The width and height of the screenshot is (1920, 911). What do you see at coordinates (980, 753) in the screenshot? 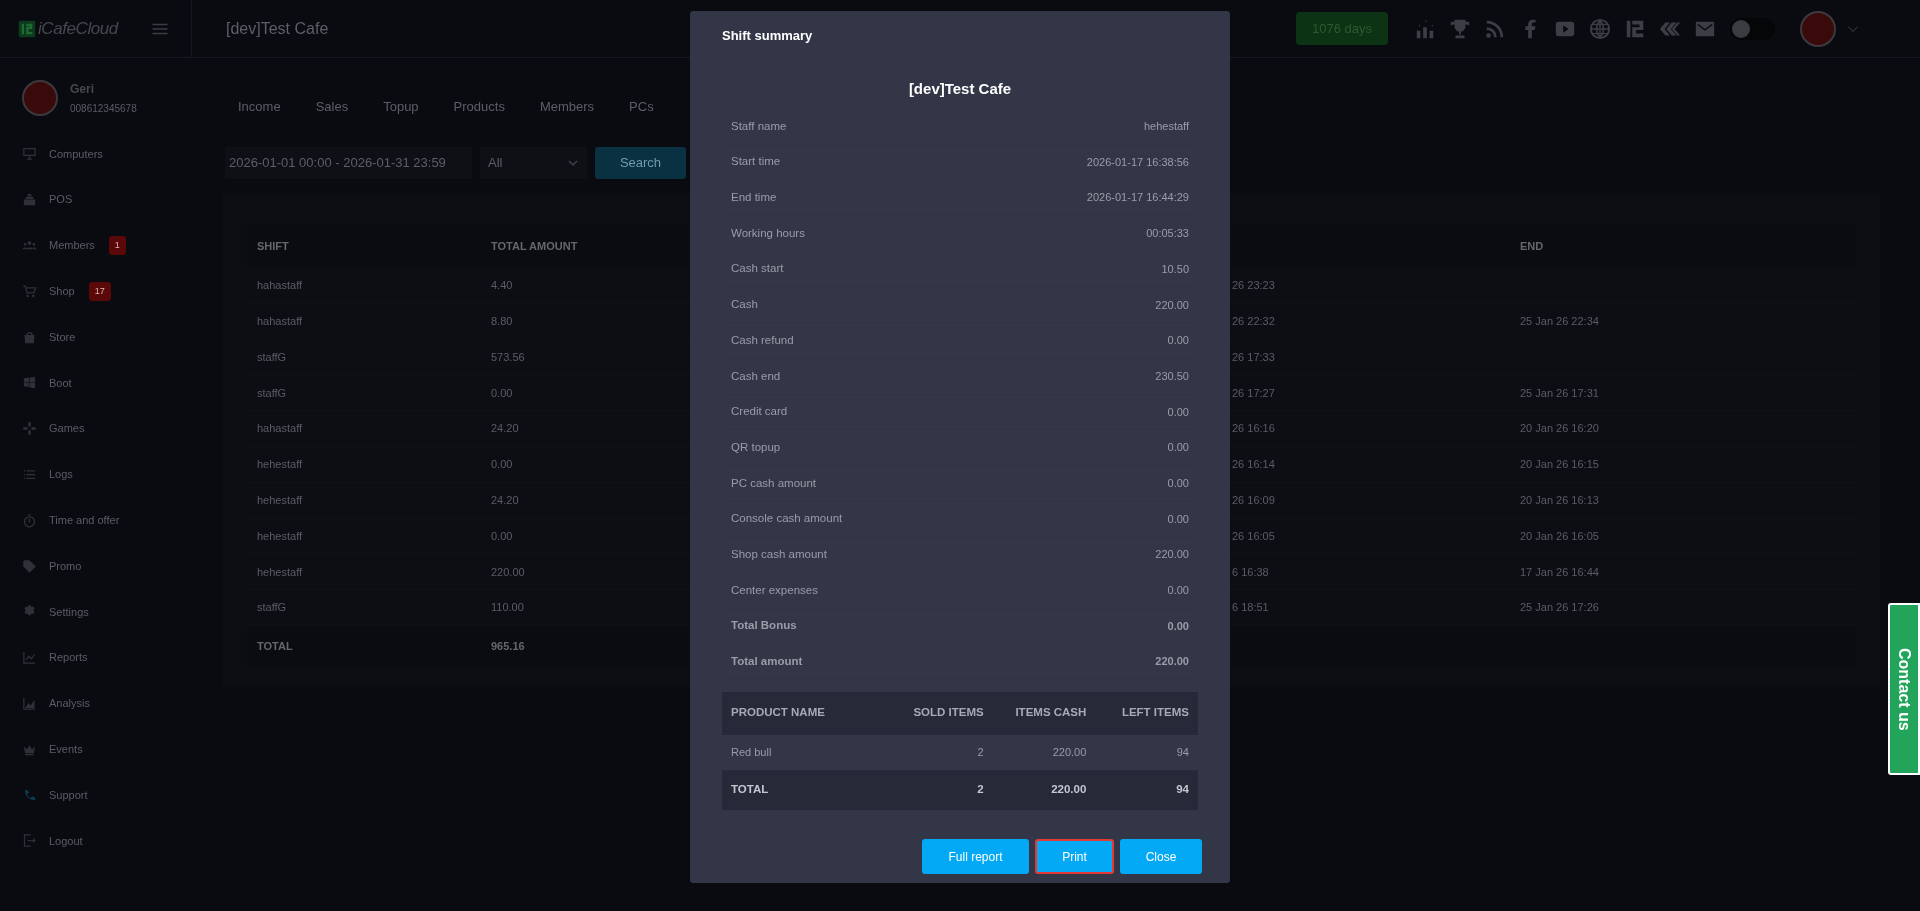
I see `table-cell-text: 2` at bounding box center [980, 753].